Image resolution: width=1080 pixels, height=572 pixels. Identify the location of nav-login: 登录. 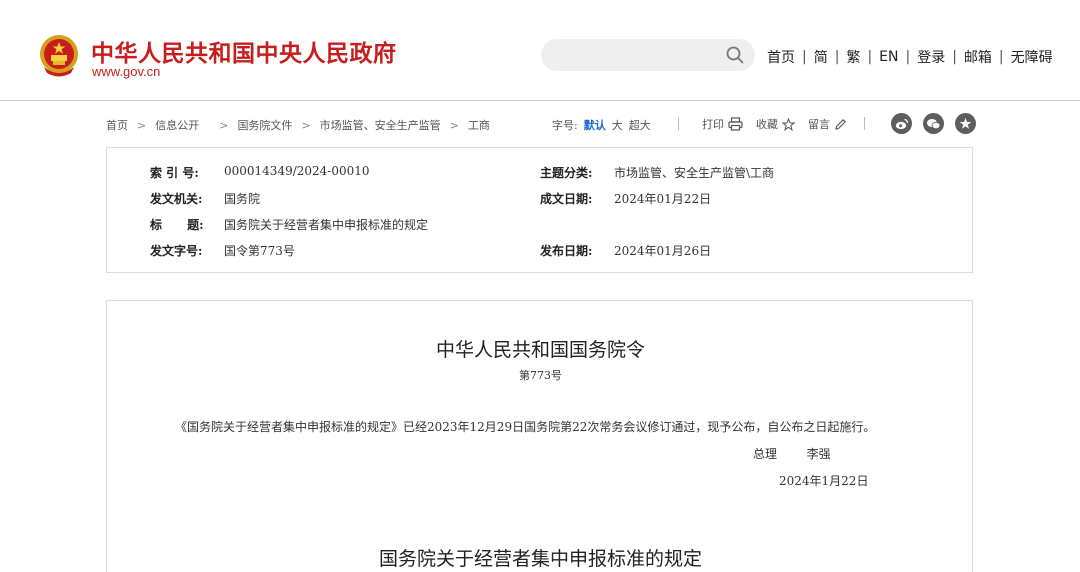
(931, 57).